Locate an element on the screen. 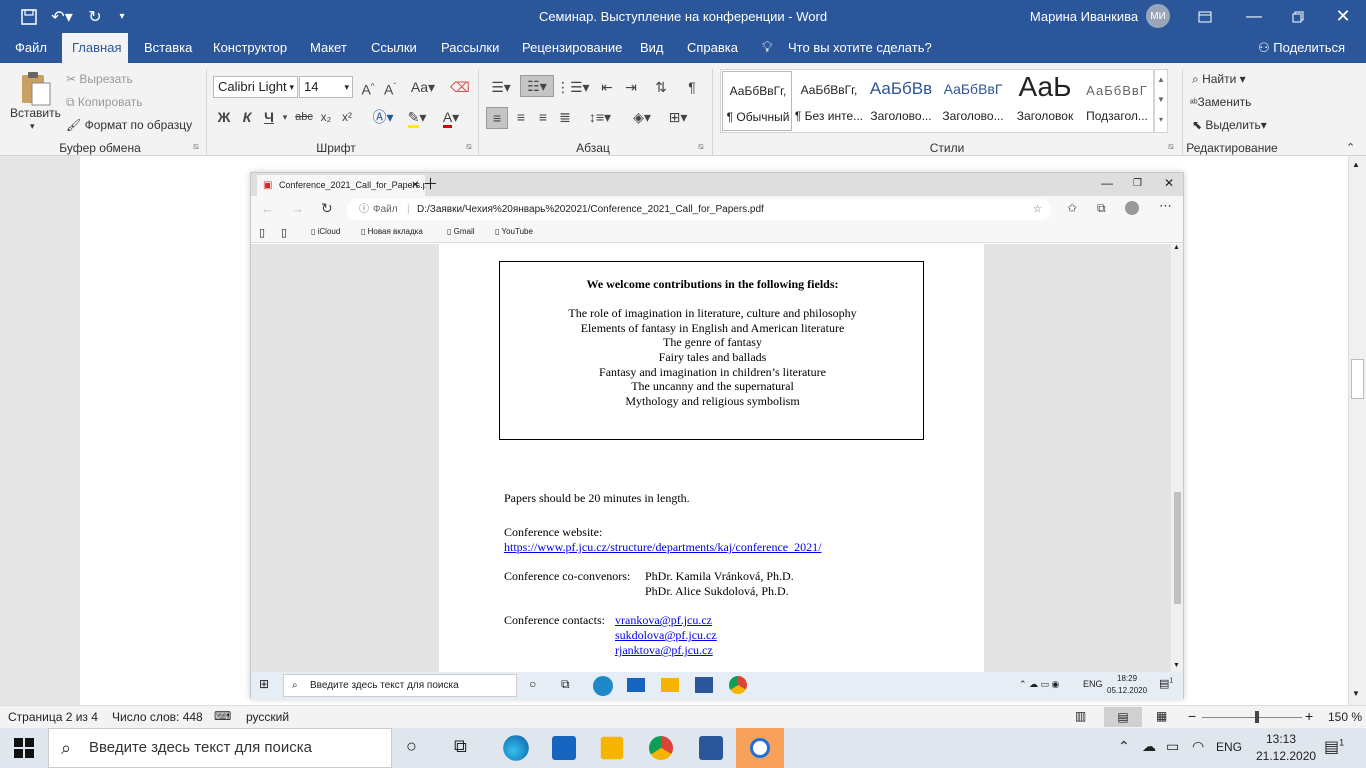 The width and height of the screenshot is (1366, 768). clear-formatting-icon: ⌫ is located at coordinates (460, 87).